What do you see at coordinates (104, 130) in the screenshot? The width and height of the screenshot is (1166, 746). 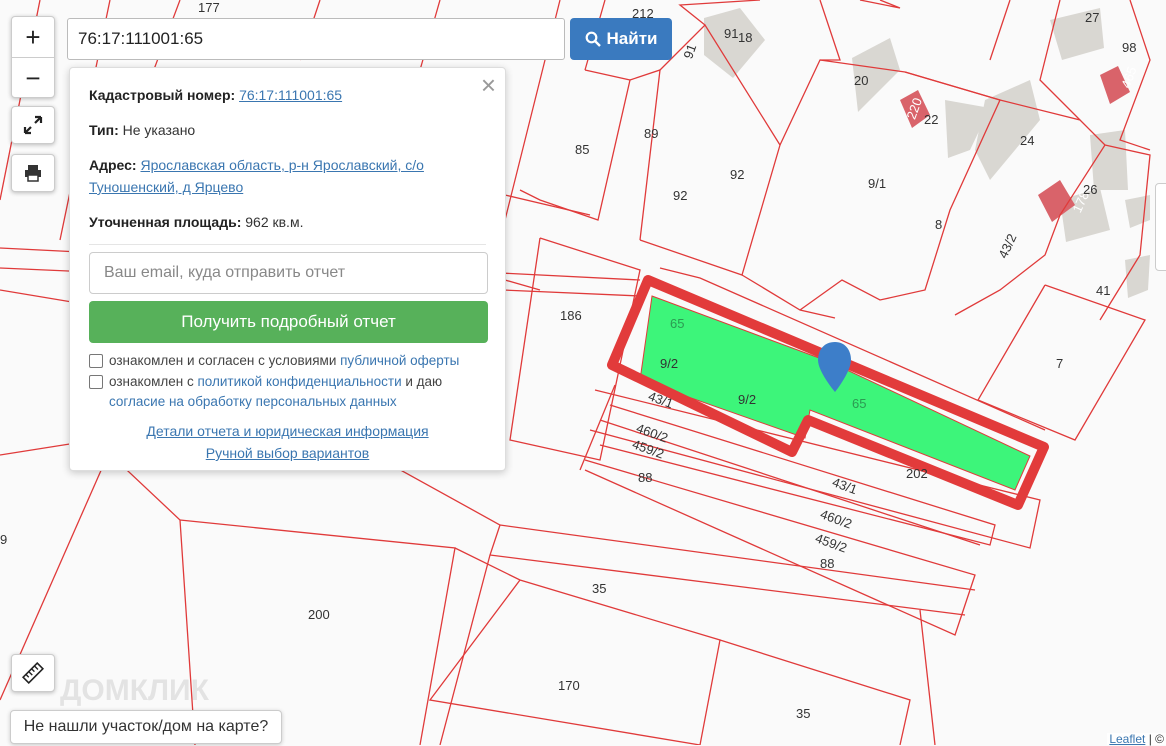 I see `type-label: Тип:` at bounding box center [104, 130].